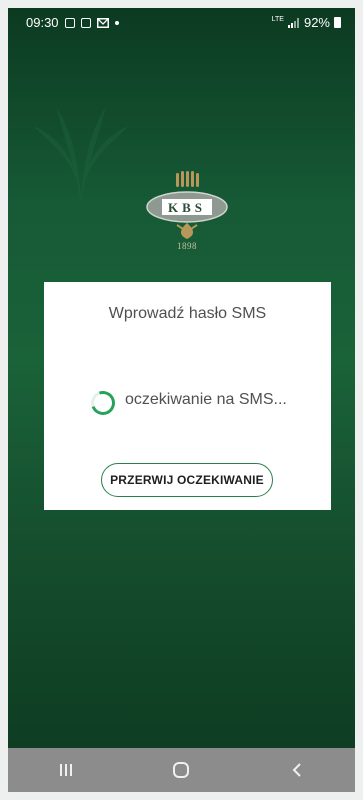  Describe the element at coordinates (277, 19) in the screenshot. I see `network-type: LTE` at that location.